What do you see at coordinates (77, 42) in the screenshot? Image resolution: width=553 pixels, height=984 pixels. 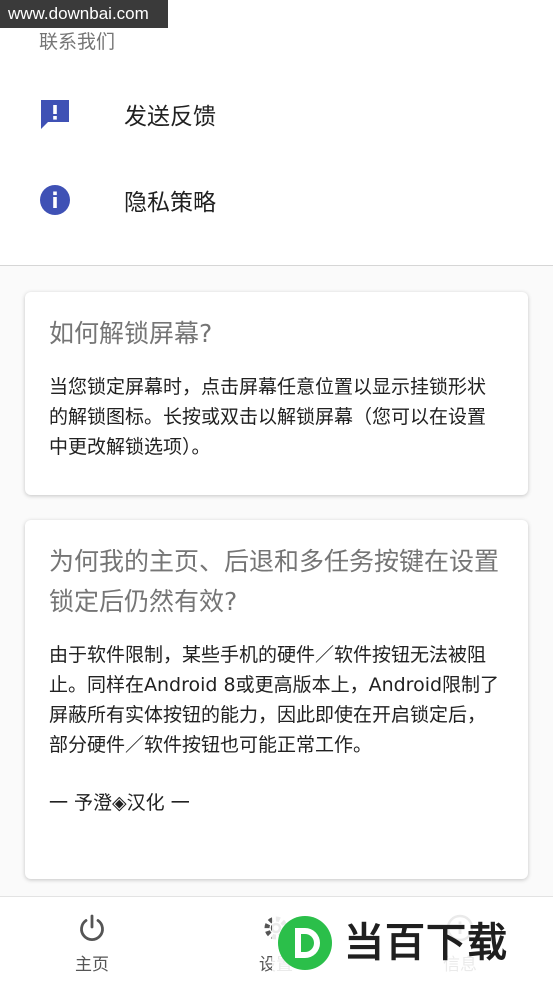 I see `contact-section-label: 联系我们` at bounding box center [77, 42].